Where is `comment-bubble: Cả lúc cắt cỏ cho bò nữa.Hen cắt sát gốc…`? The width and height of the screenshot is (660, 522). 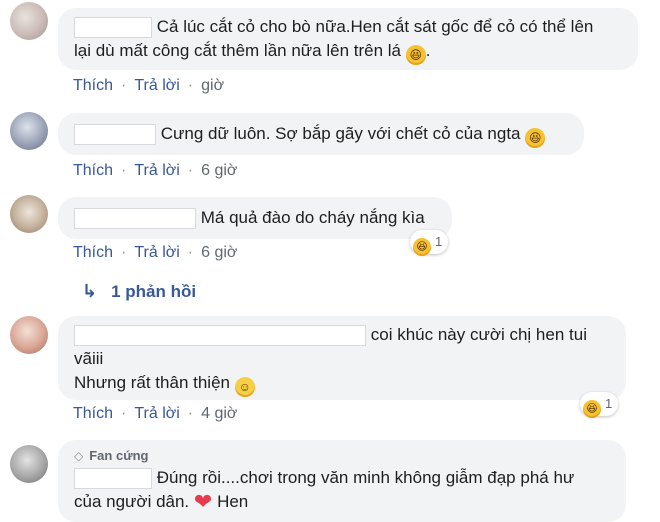
comment-bubble: Cả lúc cắt cỏ cho bò nữa.Hen cắt sát gốc… is located at coordinates (348, 39).